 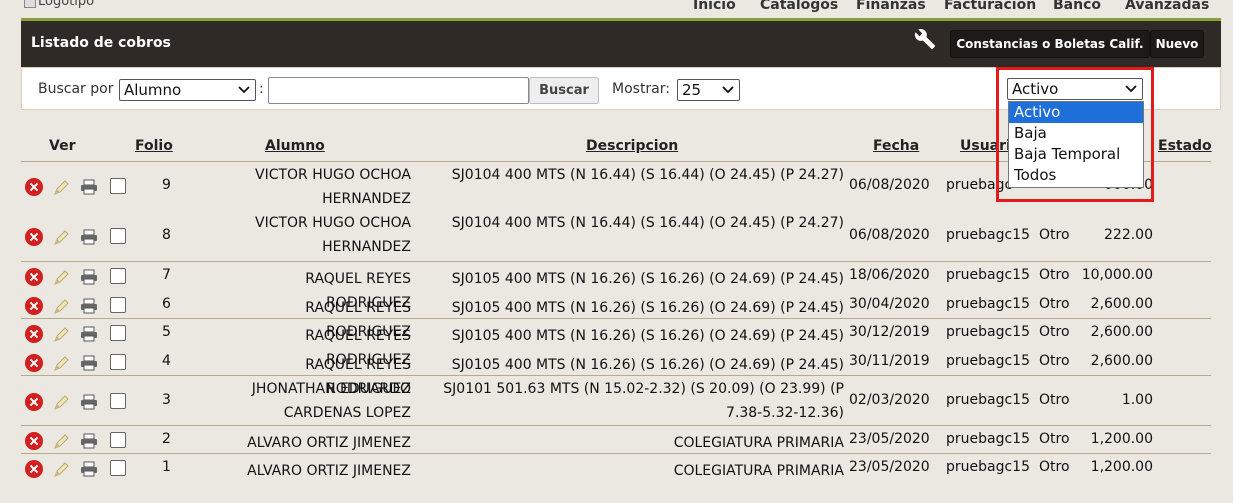 What do you see at coordinates (66, 4) in the screenshot?
I see `logo-alt-text: Logotipo` at bounding box center [66, 4].